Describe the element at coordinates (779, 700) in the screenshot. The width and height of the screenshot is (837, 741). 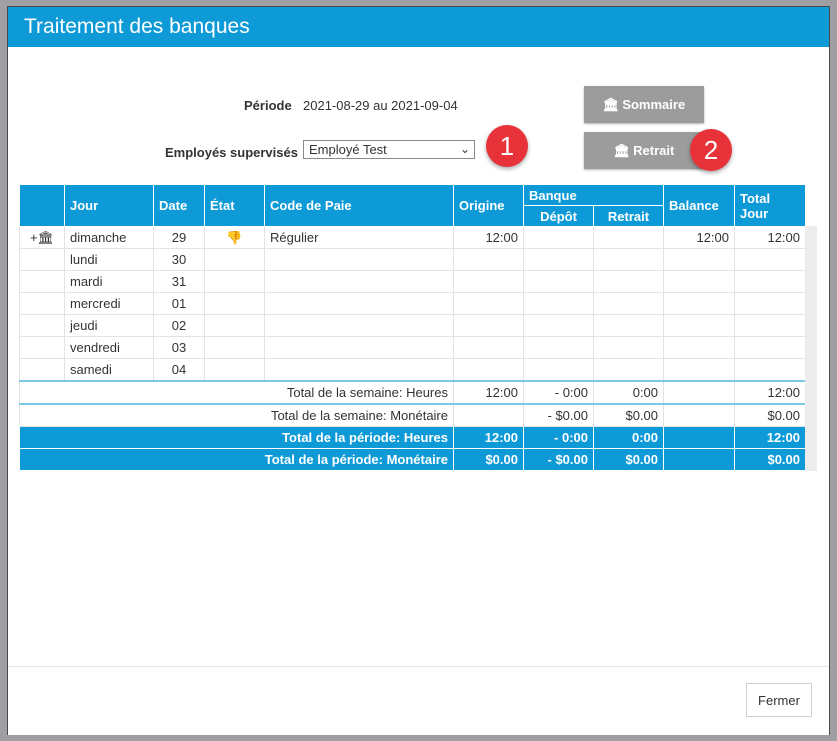
I see `close-button: Fermer` at that location.